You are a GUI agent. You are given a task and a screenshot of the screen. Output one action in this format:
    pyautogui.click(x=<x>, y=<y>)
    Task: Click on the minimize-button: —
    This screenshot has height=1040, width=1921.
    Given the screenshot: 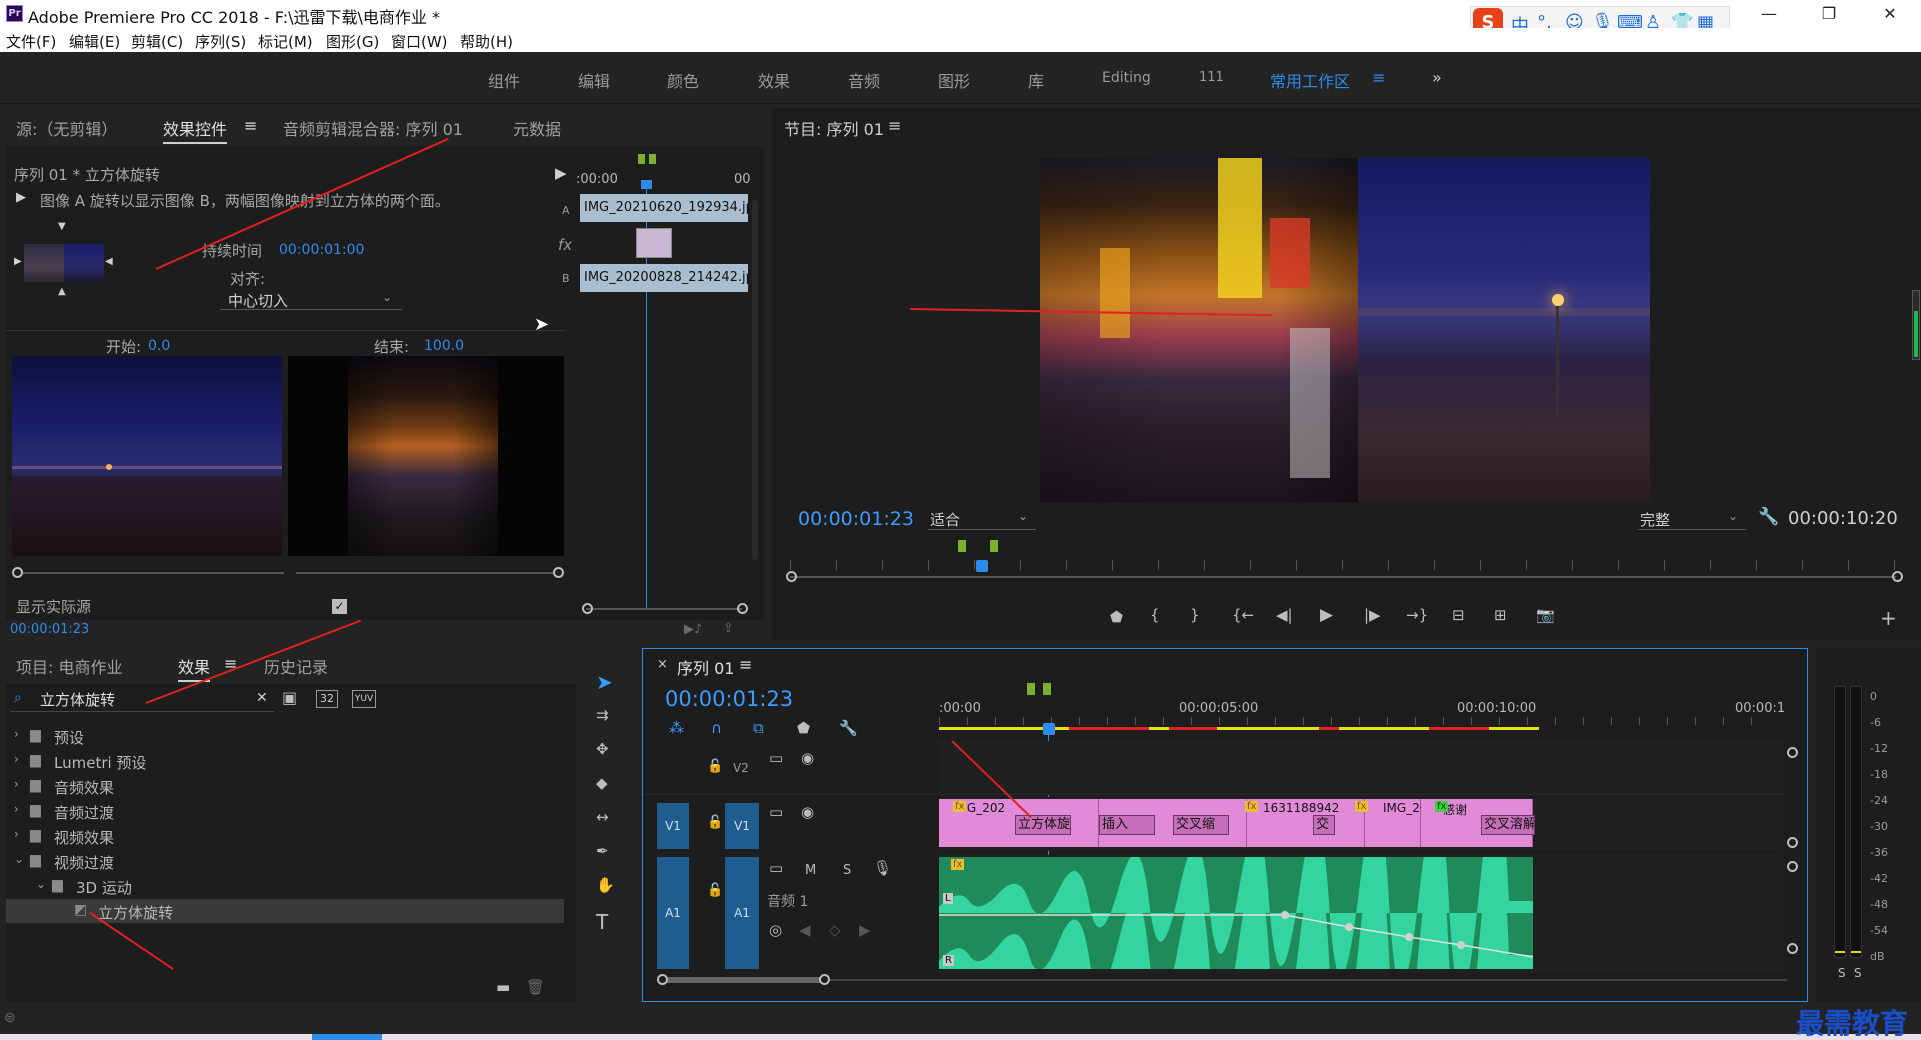 What is the action you would take?
    pyautogui.click(x=1769, y=15)
    